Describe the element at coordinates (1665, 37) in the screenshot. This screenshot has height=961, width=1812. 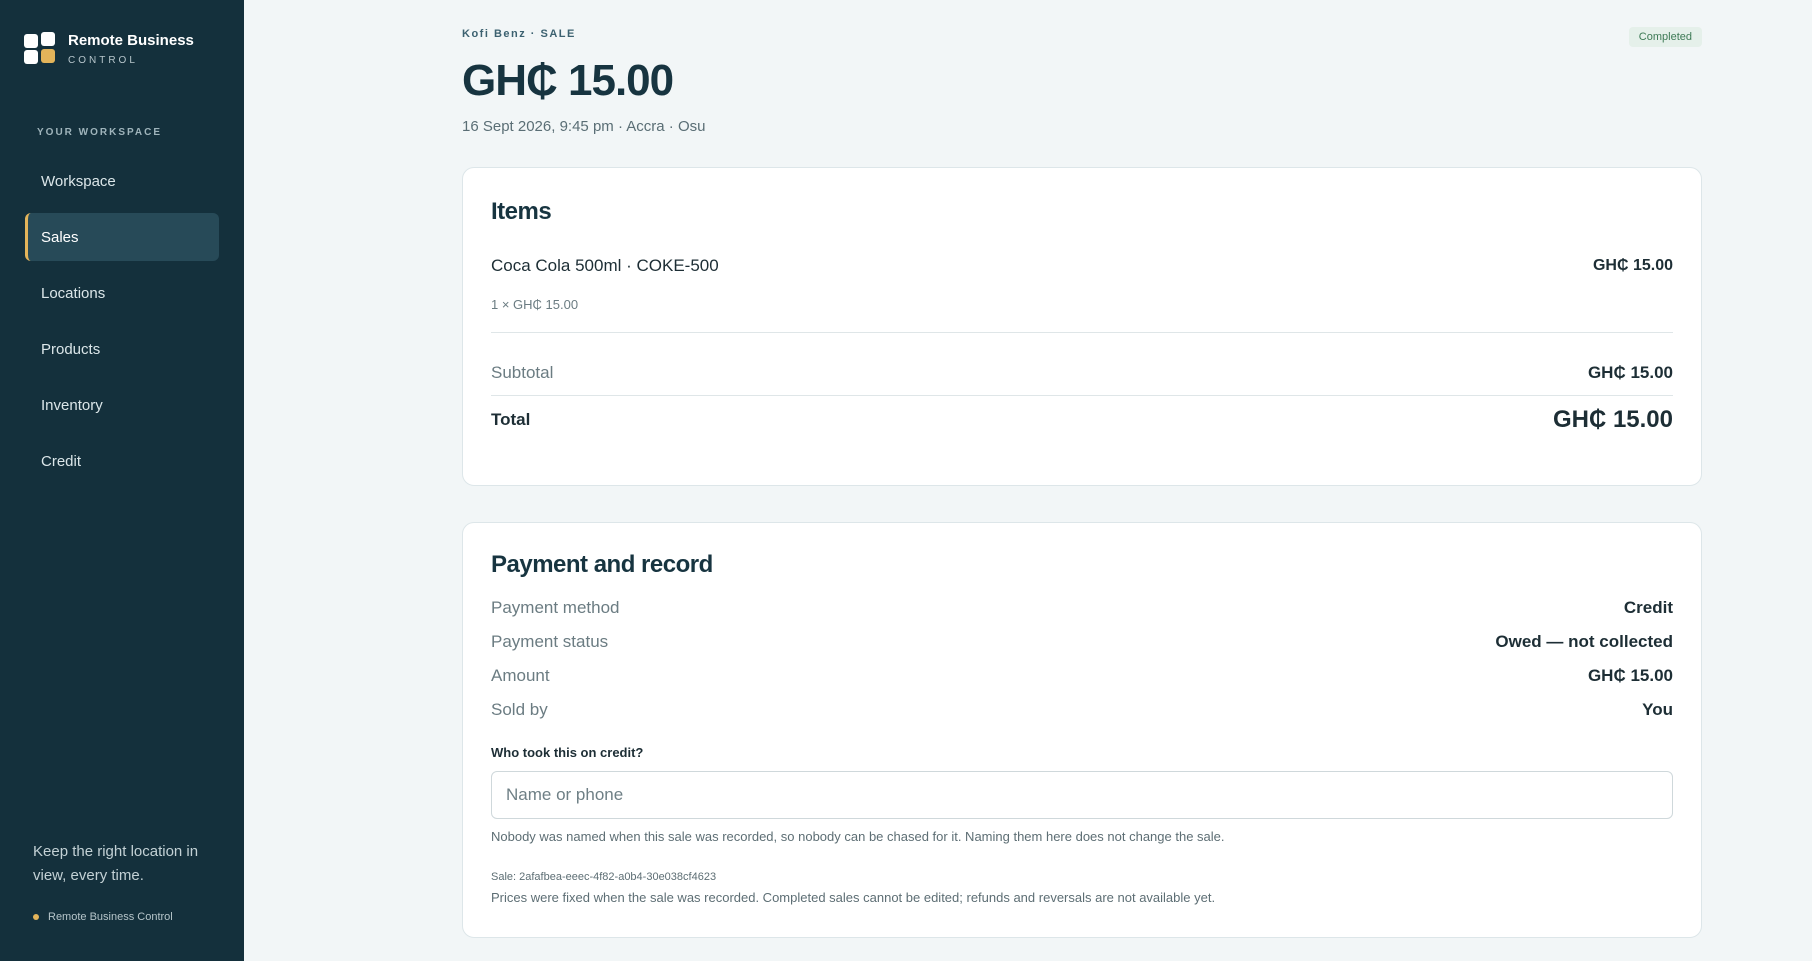
I see `status-badge: Completed` at that location.